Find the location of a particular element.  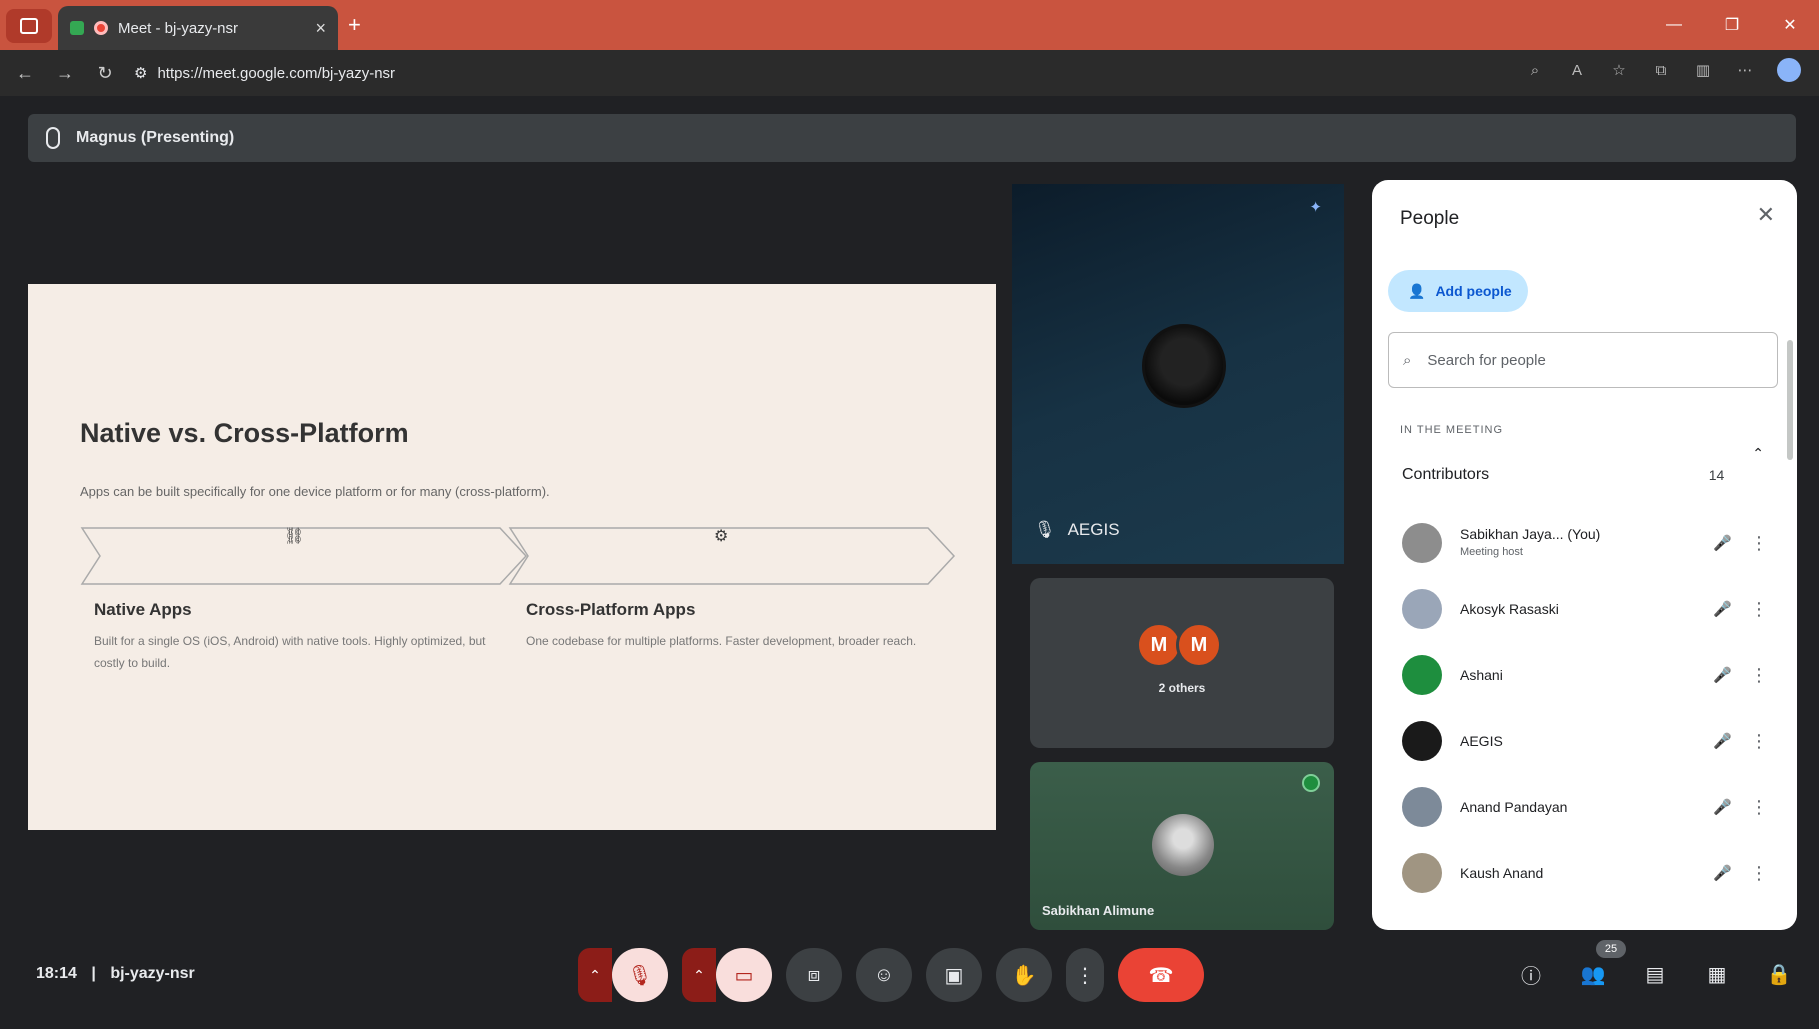

participant-name: Ashani is located at coordinates (1481, 675).